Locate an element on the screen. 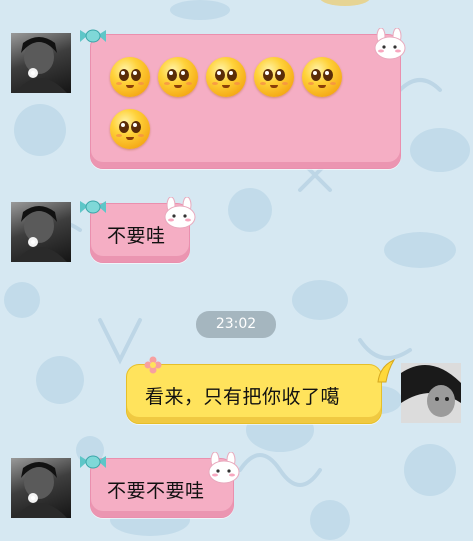 The image size is (473, 541). message-text: 看来，只有把你收了噶 is located at coordinates (243, 397).